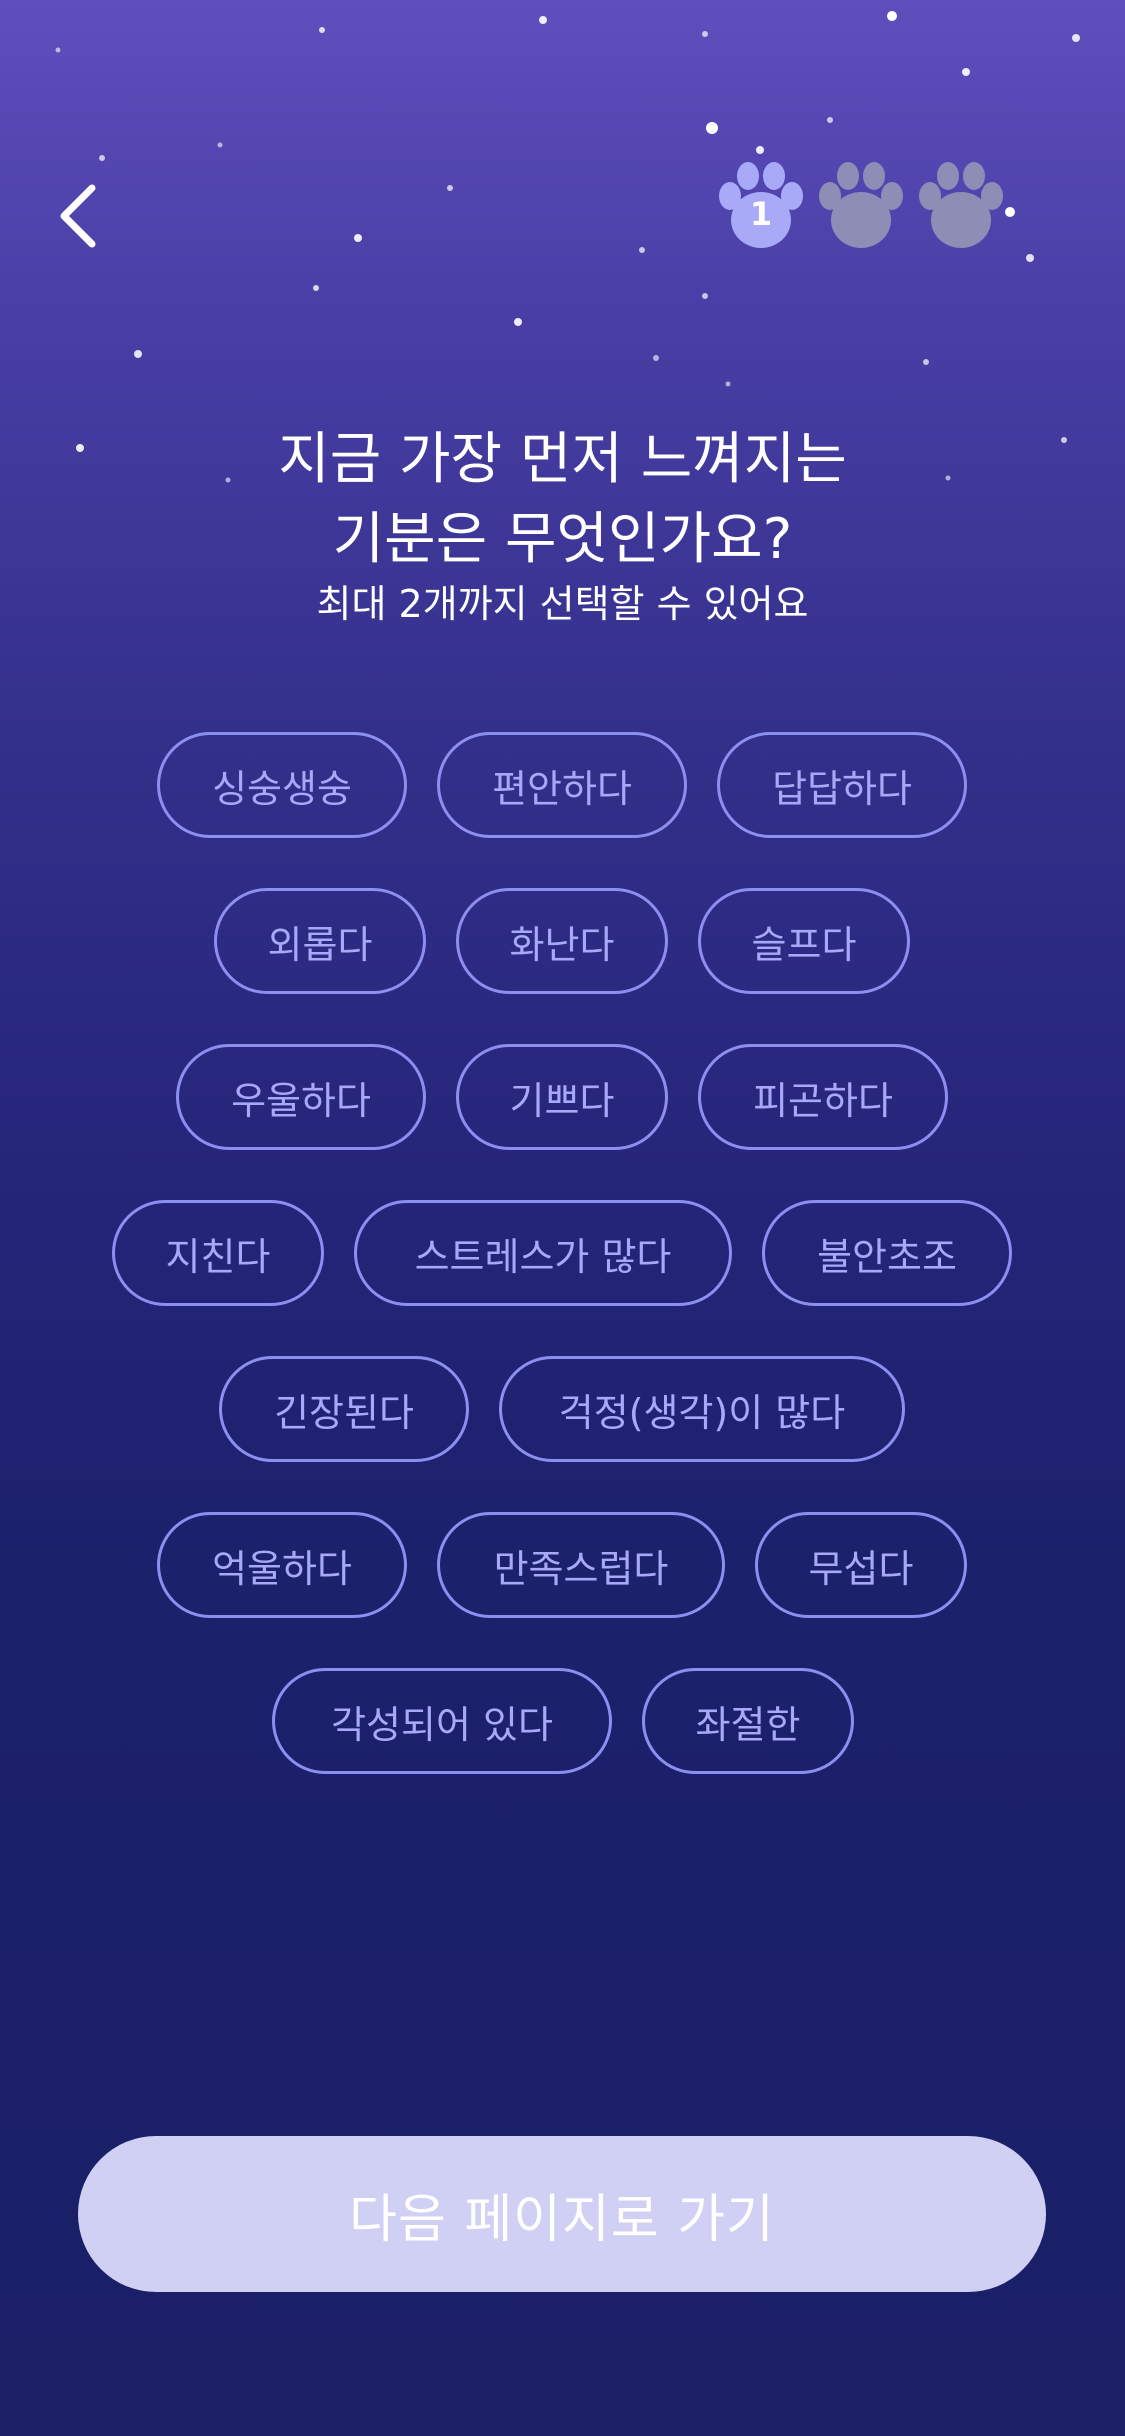 Image resolution: width=1125 pixels, height=2436 pixels. Describe the element at coordinates (562, 2214) in the screenshot. I see `next-page-button: 다음 페이지로 가기` at that location.